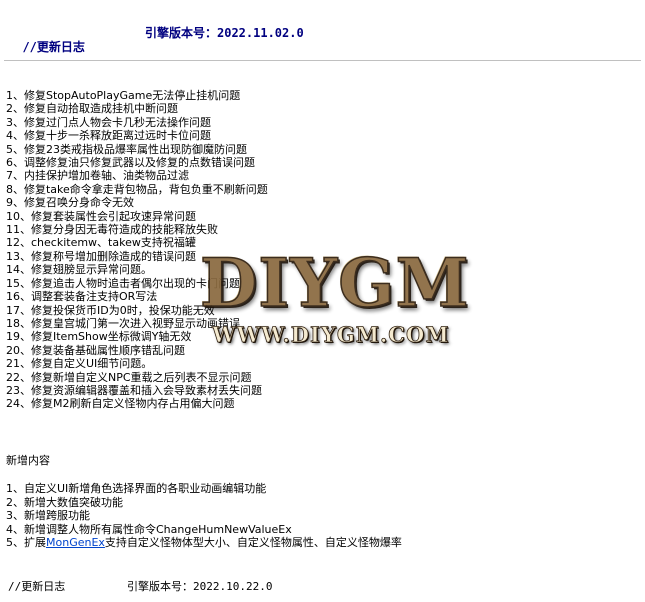  Describe the element at coordinates (149, 529) in the screenshot. I see `list-item: 4、新增调整人物所有属性命令ChangeHumNewValueEx` at that location.